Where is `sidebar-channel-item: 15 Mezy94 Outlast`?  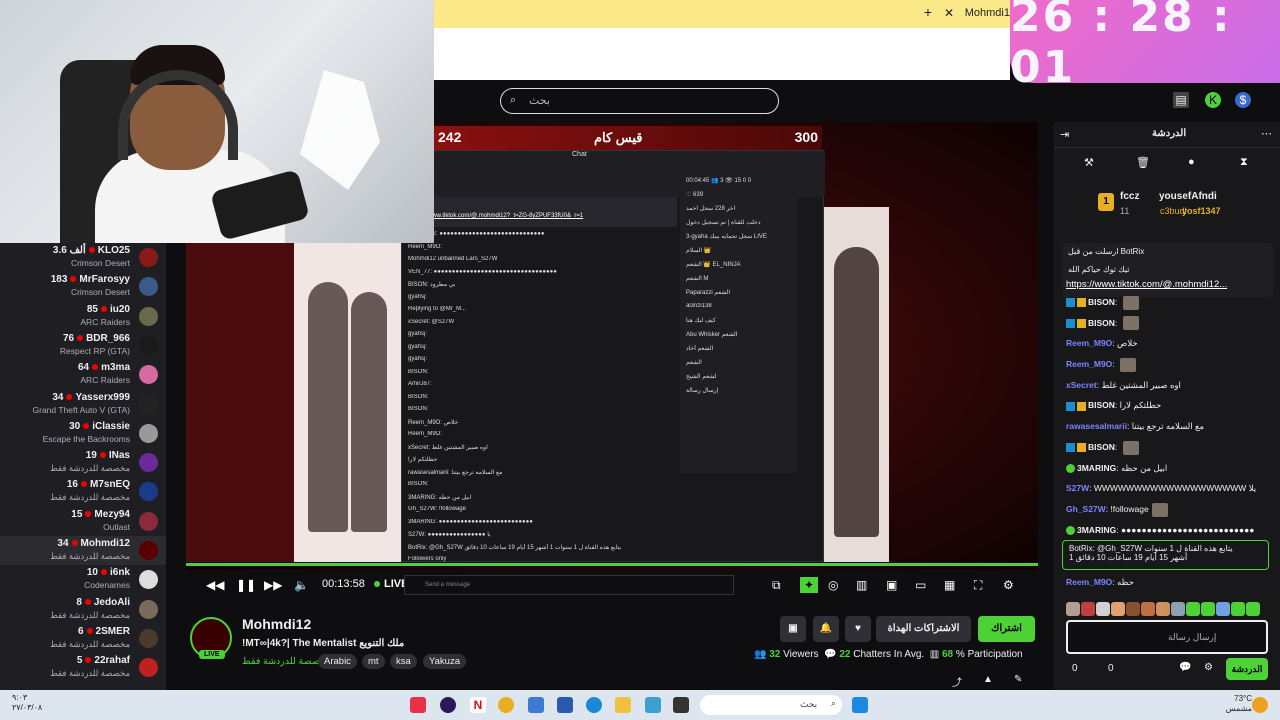 sidebar-channel-item: 15 Mezy94 Outlast is located at coordinates (83, 521).